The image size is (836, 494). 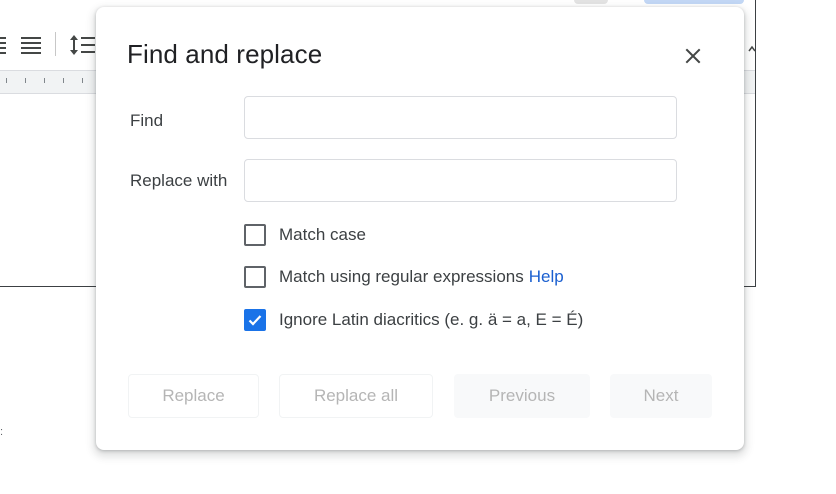 I want to click on previous-button: Previous, so click(x=522, y=396).